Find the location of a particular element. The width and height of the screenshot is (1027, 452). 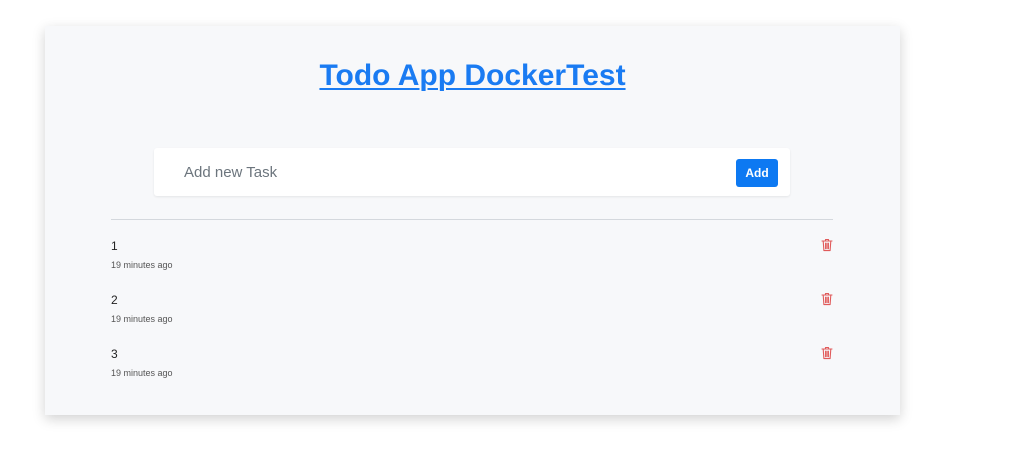

new-task-input is located at coordinates (464, 172).